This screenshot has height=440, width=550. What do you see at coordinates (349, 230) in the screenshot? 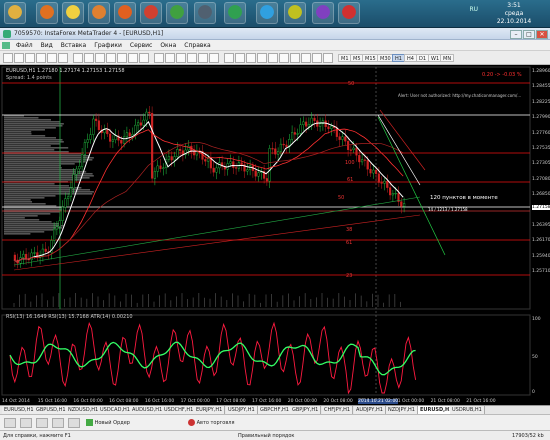
I see `fib-level-label: 38` at bounding box center [349, 230].